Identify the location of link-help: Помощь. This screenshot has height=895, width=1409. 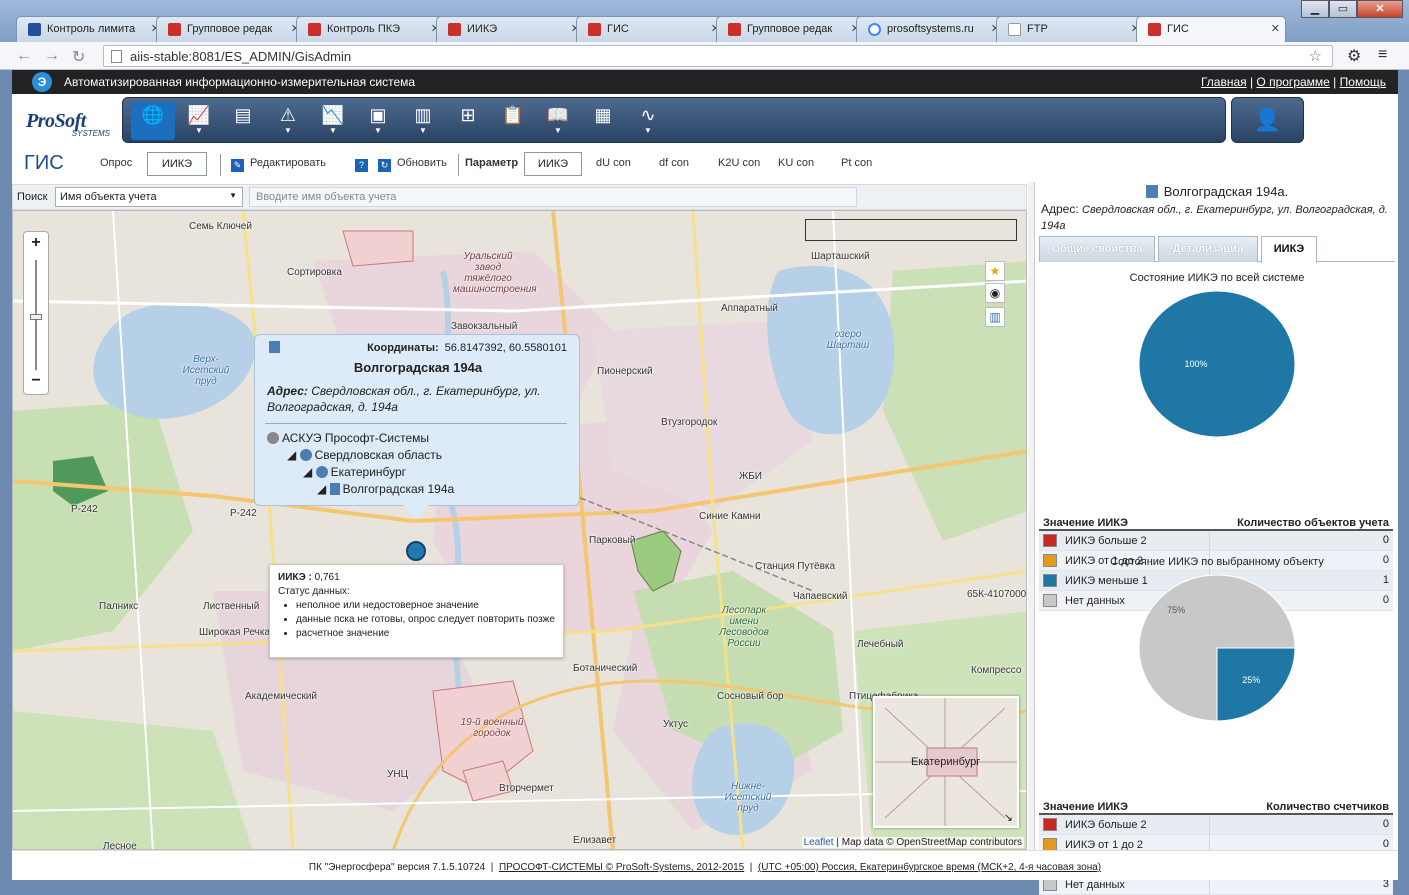
(1363, 82).